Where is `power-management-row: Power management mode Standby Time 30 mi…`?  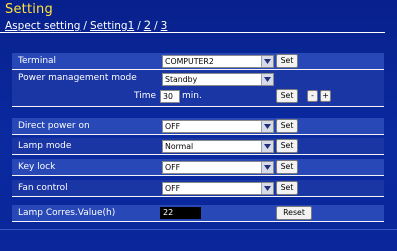
power-management-row: Power management mode Standby Time 30 mi… is located at coordinates (198, 88).